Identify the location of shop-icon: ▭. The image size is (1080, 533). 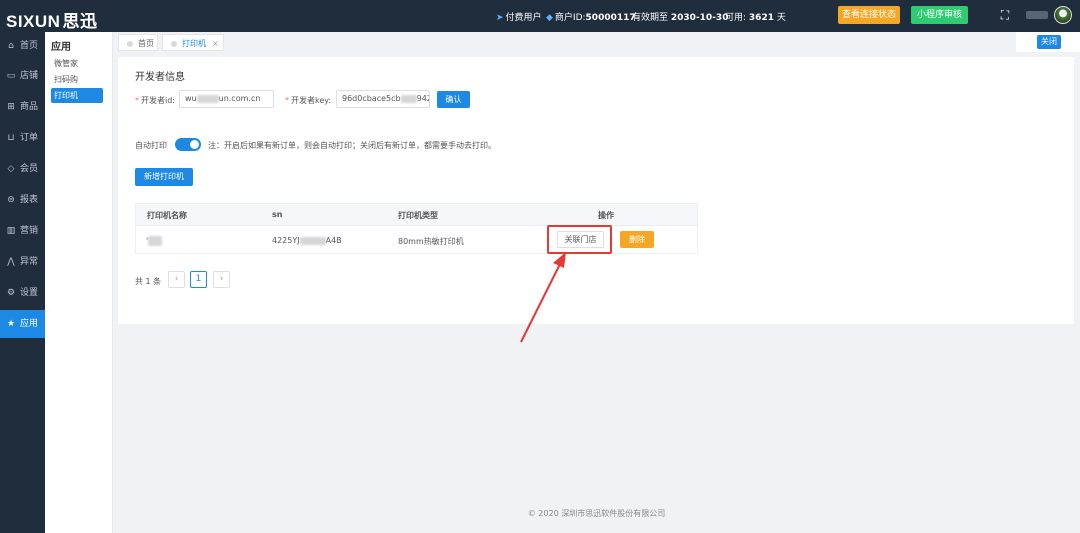
(11, 76).